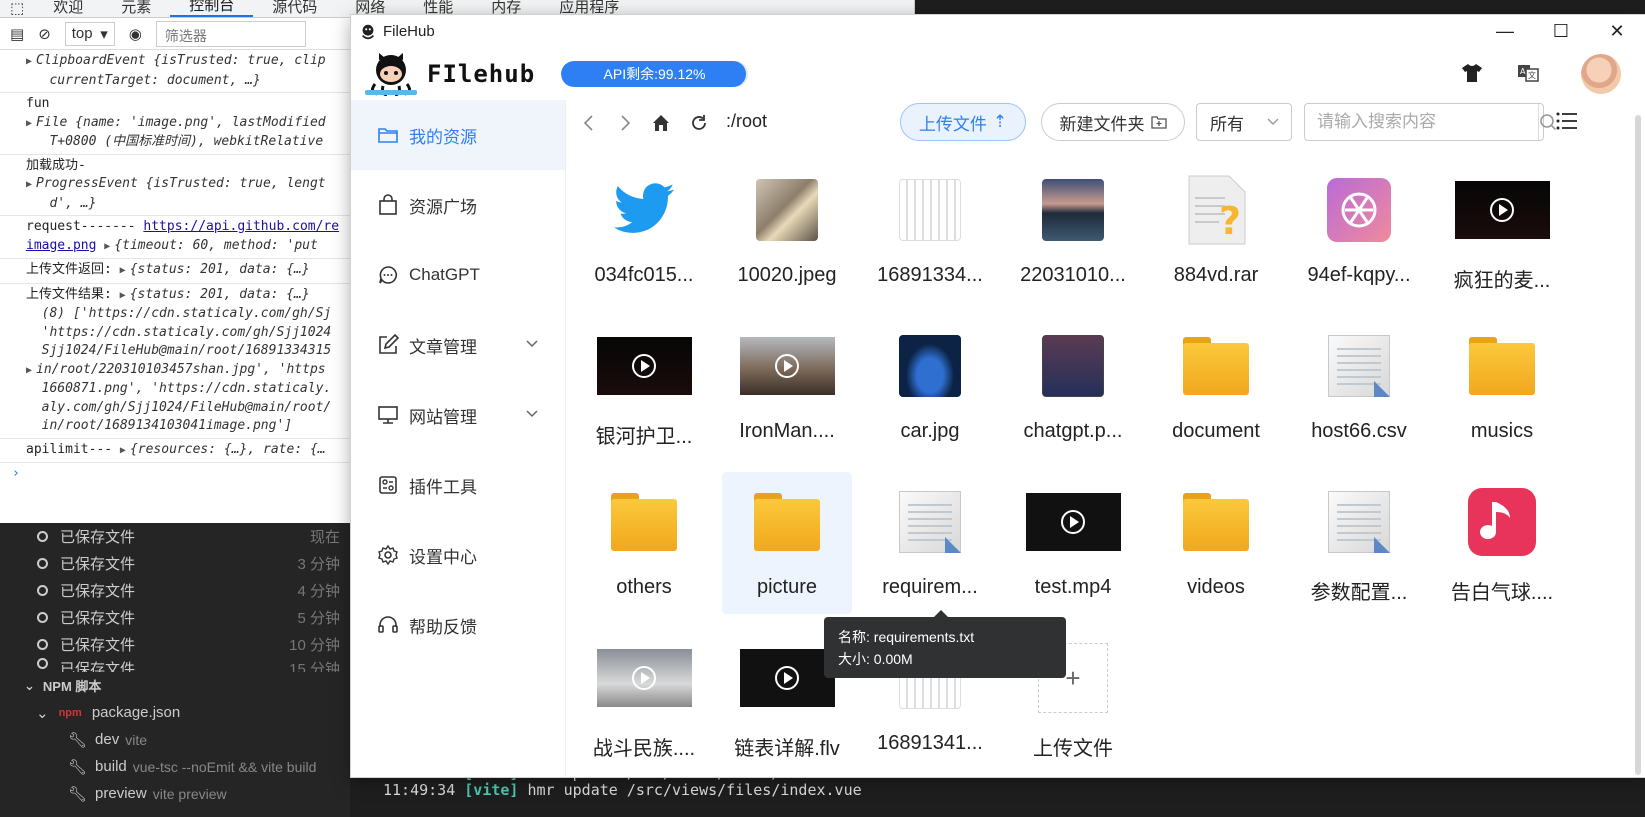 The height and width of the screenshot is (817, 1645). What do you see at coordinates (175, 644) in the screenshot?
I see `timeline-item: 已保存文件 10 分钟` at bounding box center [175, 644].